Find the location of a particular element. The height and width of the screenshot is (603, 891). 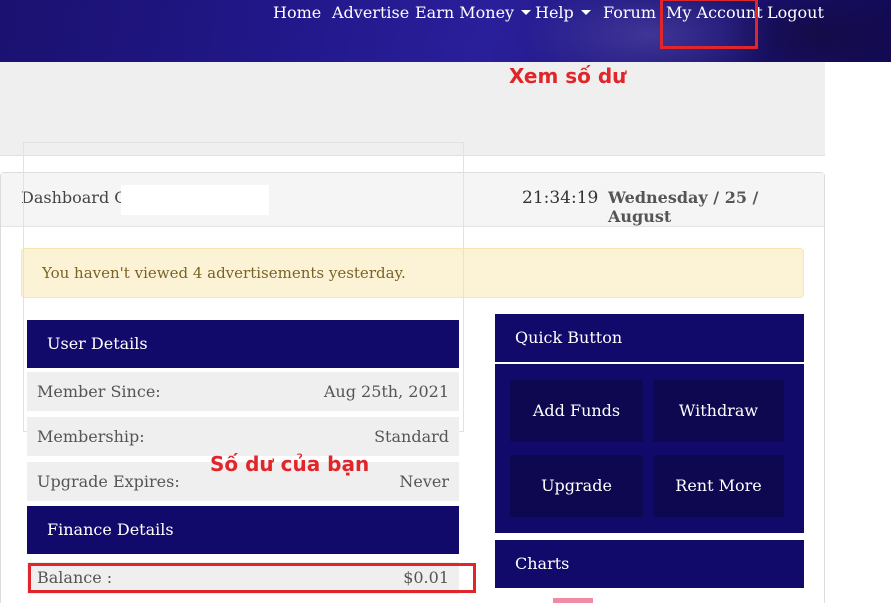

nav-earn-money-label: Earn Money is located at coordinates (465, 12).